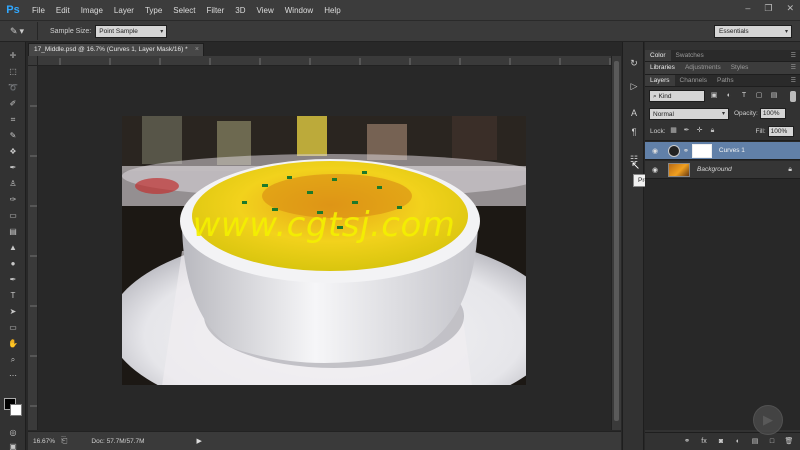 This screenshot has width=800, height=450. Describe the element at coordinates (153, 10) in the screenshot. I see `menu-type: Type` at that location.